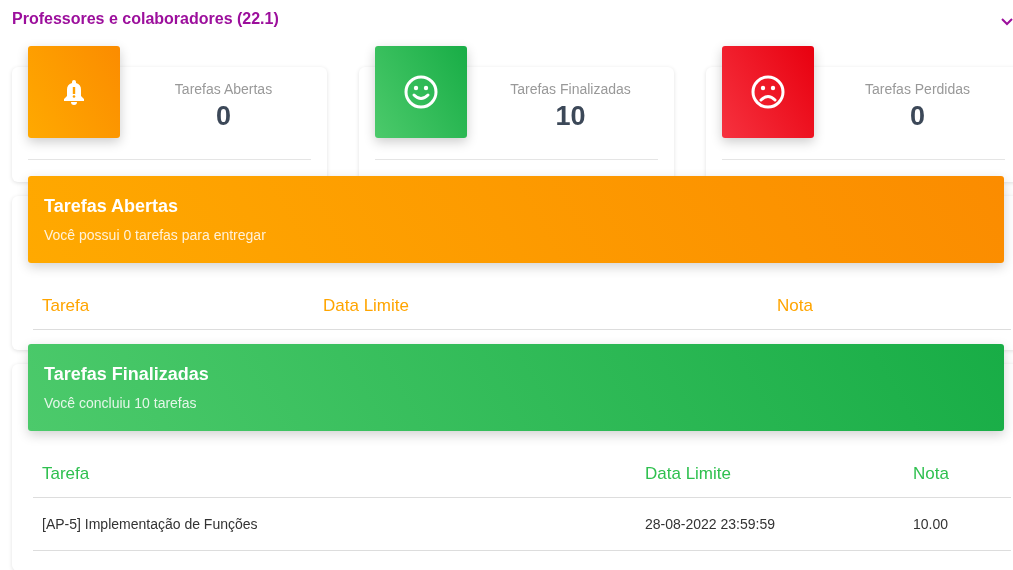 This screenshot has height=570, width=1013. I want to click on section-subtitle: Você possui 0 tarefas para entregar, so click(155, 235).